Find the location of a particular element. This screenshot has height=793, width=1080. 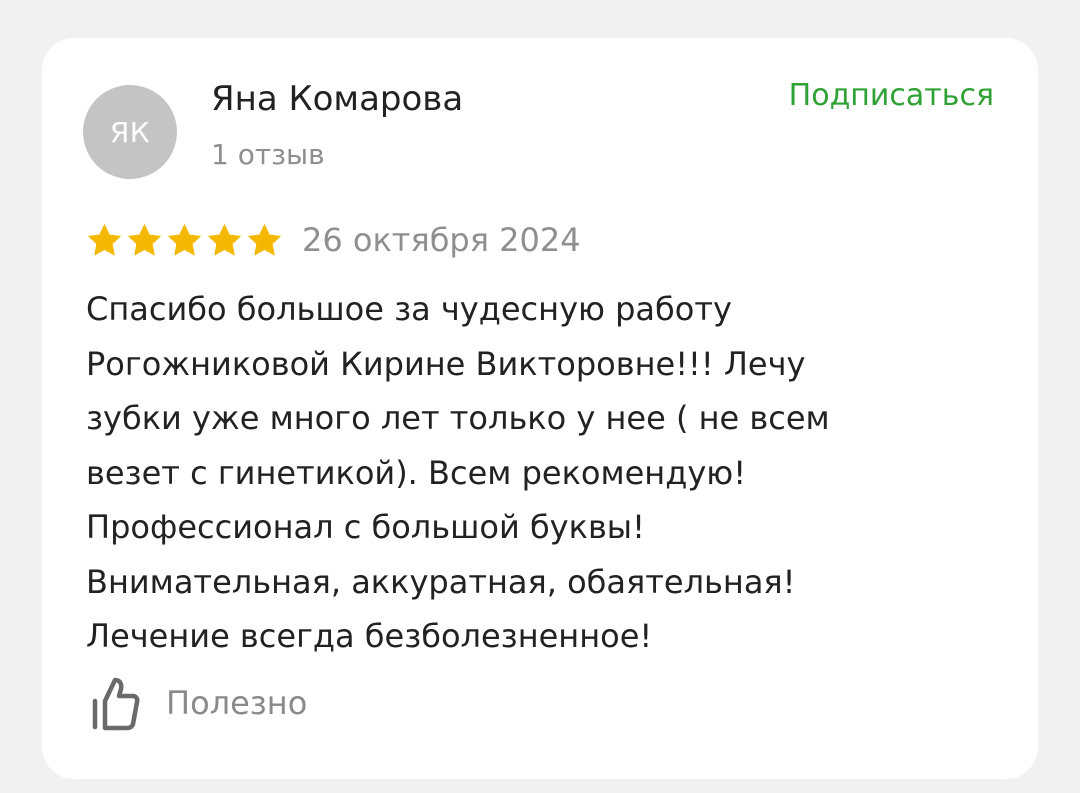

rating-row: 26 октября 2024 is located at coordinates (333, 240).